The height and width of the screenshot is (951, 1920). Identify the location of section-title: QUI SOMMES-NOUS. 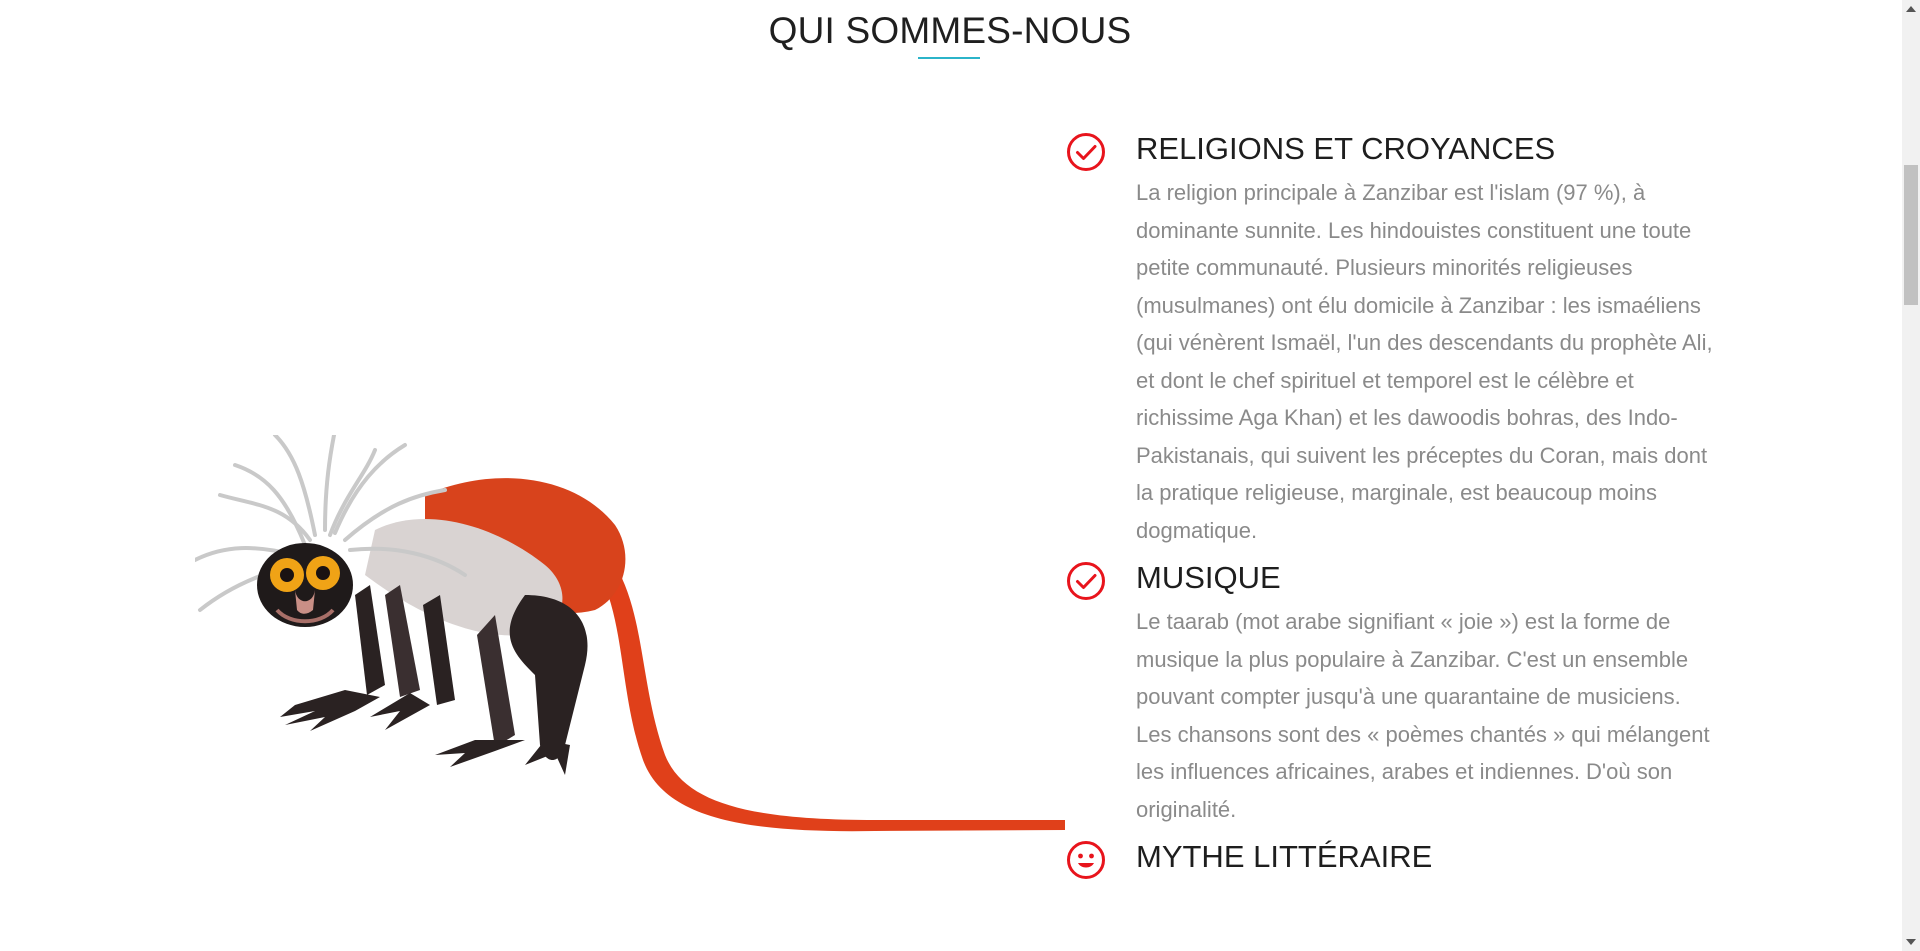
(950, 30).